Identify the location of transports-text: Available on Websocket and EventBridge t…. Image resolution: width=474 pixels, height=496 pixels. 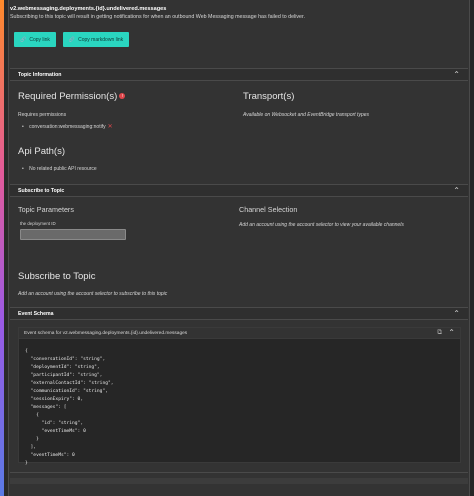
(306, 115).